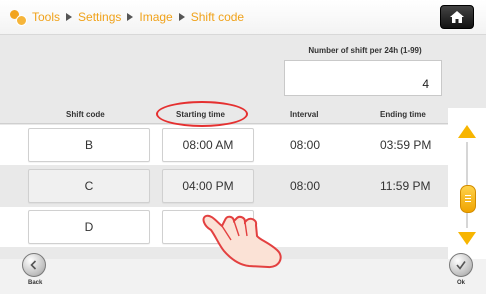  I want to click on triangle-down-icon, so click(467, 238).